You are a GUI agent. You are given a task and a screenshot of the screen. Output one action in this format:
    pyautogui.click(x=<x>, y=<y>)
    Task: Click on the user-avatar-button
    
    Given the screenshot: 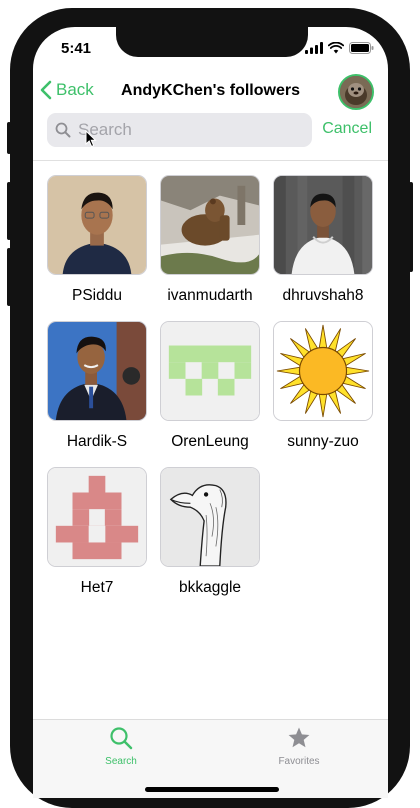 What is the action you would take?
    pyautogui.click(x=356, y=92)
    